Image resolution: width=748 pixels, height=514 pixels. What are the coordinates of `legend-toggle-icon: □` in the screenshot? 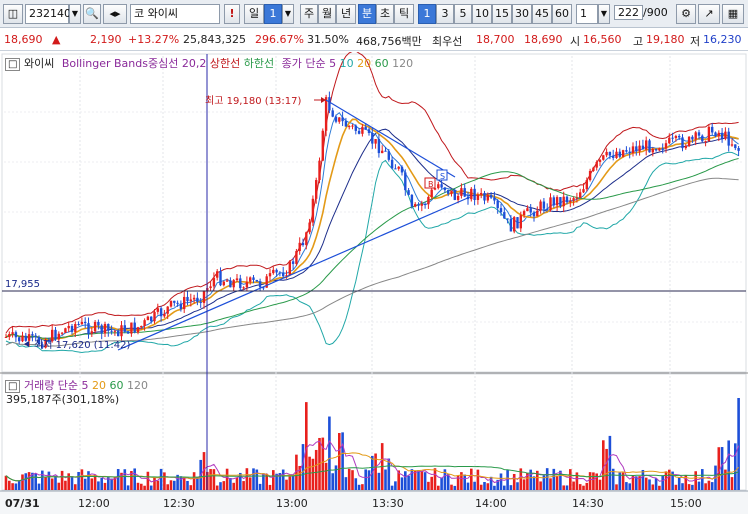 It's located at (13, 64).